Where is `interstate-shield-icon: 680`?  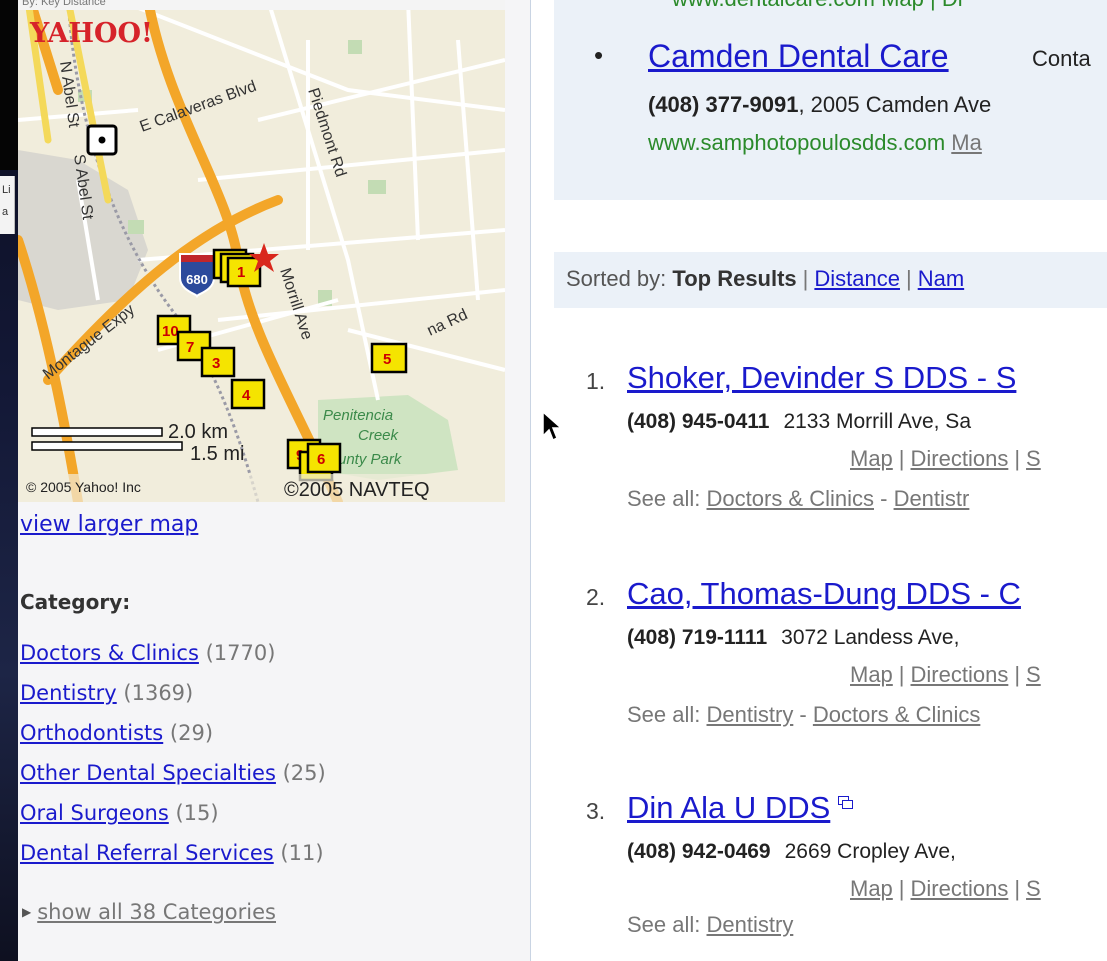 interstate-shield-icon: 680 is located at coordinates (197, 276).